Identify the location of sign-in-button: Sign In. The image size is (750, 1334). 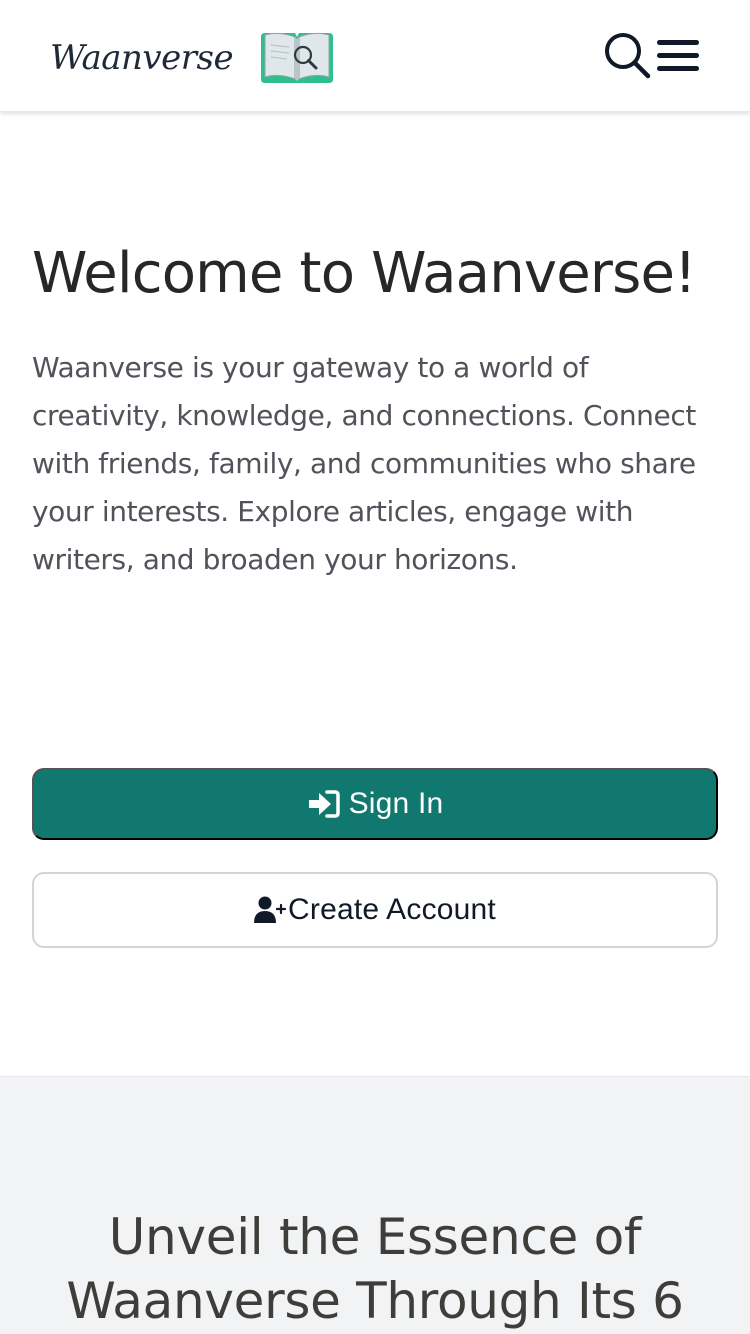
(375, 804).